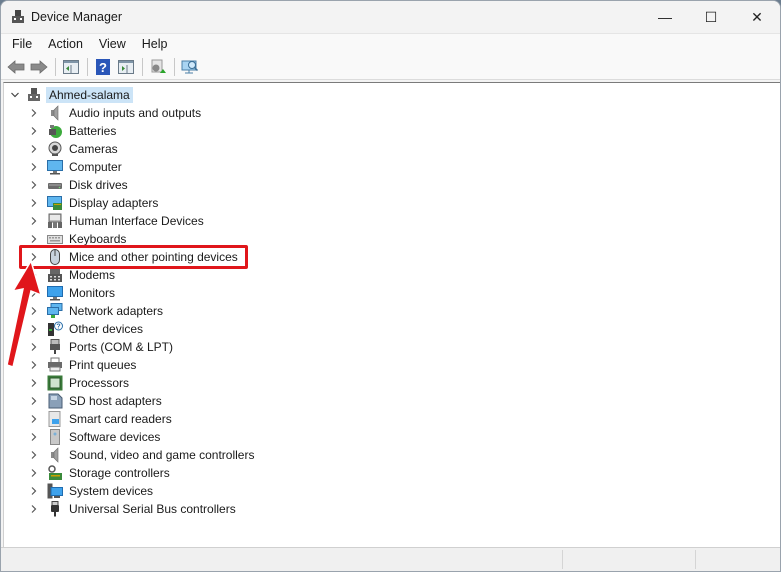 The height and width of the screenshot is (572, 781). I want to click on update-driver-button, so click(158, 67).